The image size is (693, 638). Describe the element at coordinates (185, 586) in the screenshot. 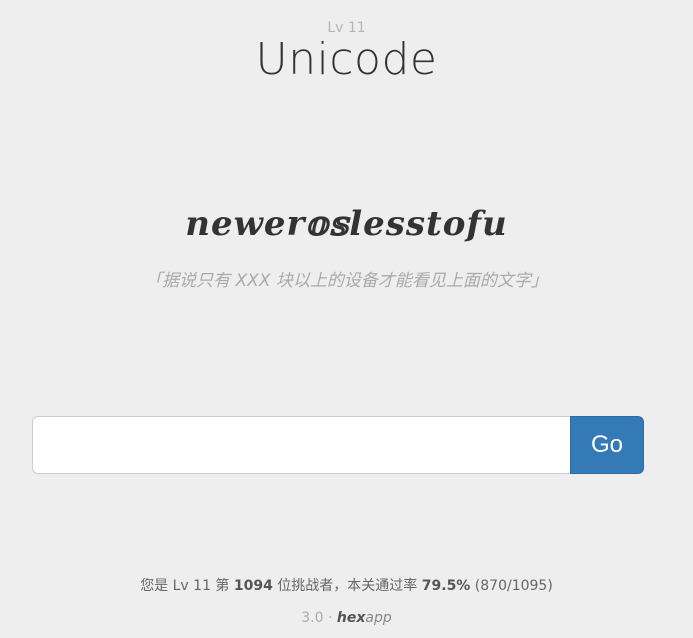

I see `stats-prefix: 您是 Lv 11 第` at that location.